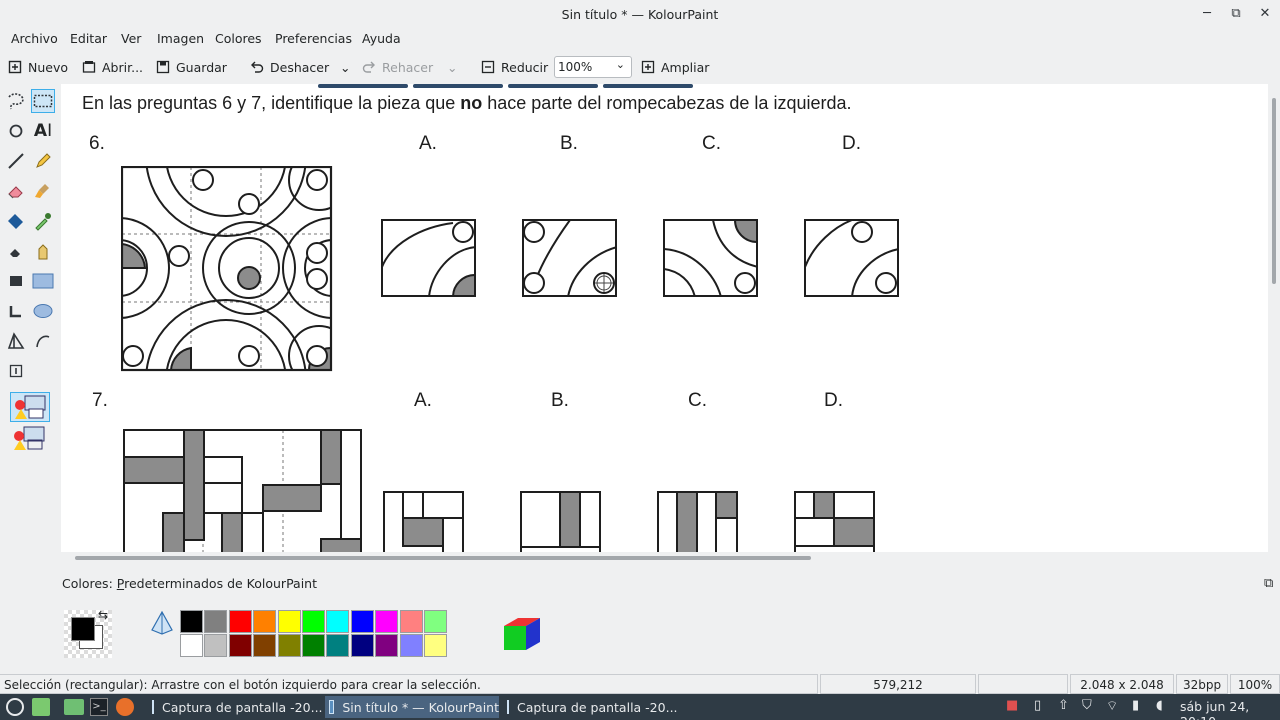 Image resolution: width=1280 pixels, height=720 pixels. Describe the element at coordinates (381, 38) in the screenshot. I see `menu-ayuda: Ayuda` at that location.